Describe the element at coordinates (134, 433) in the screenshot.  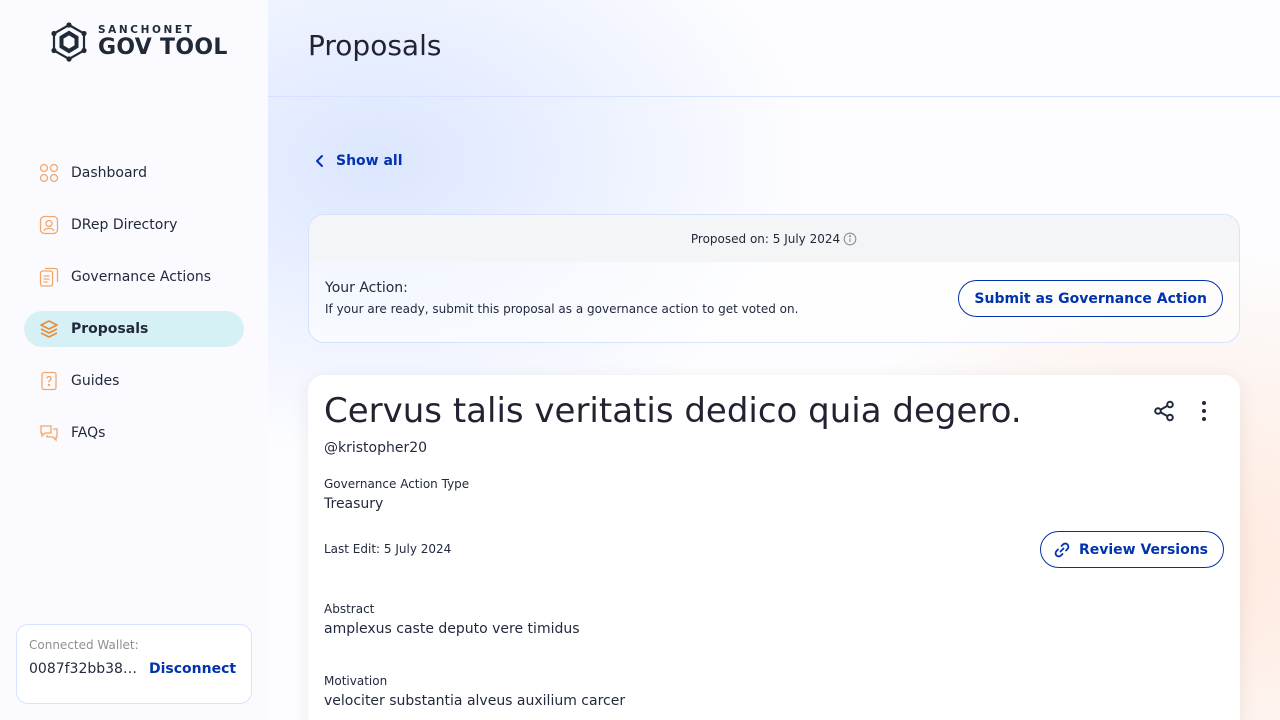
I see `sidebar-item-faqs: FAQs` at that location.